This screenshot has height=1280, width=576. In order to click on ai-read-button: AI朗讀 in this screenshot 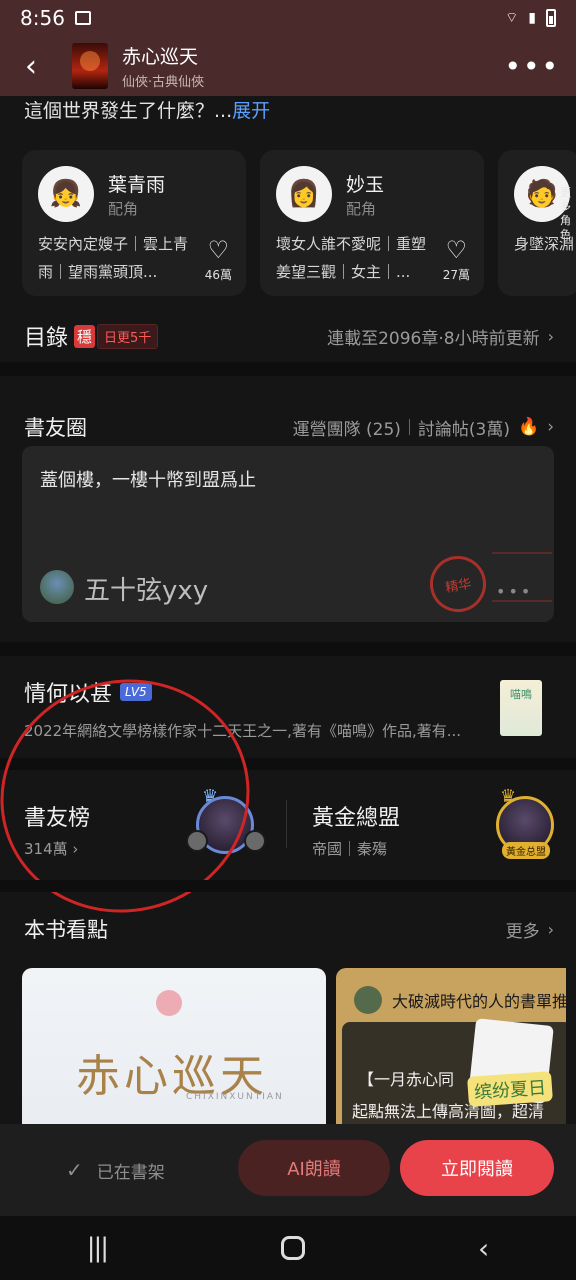, I will do `click(314, 1168)`.